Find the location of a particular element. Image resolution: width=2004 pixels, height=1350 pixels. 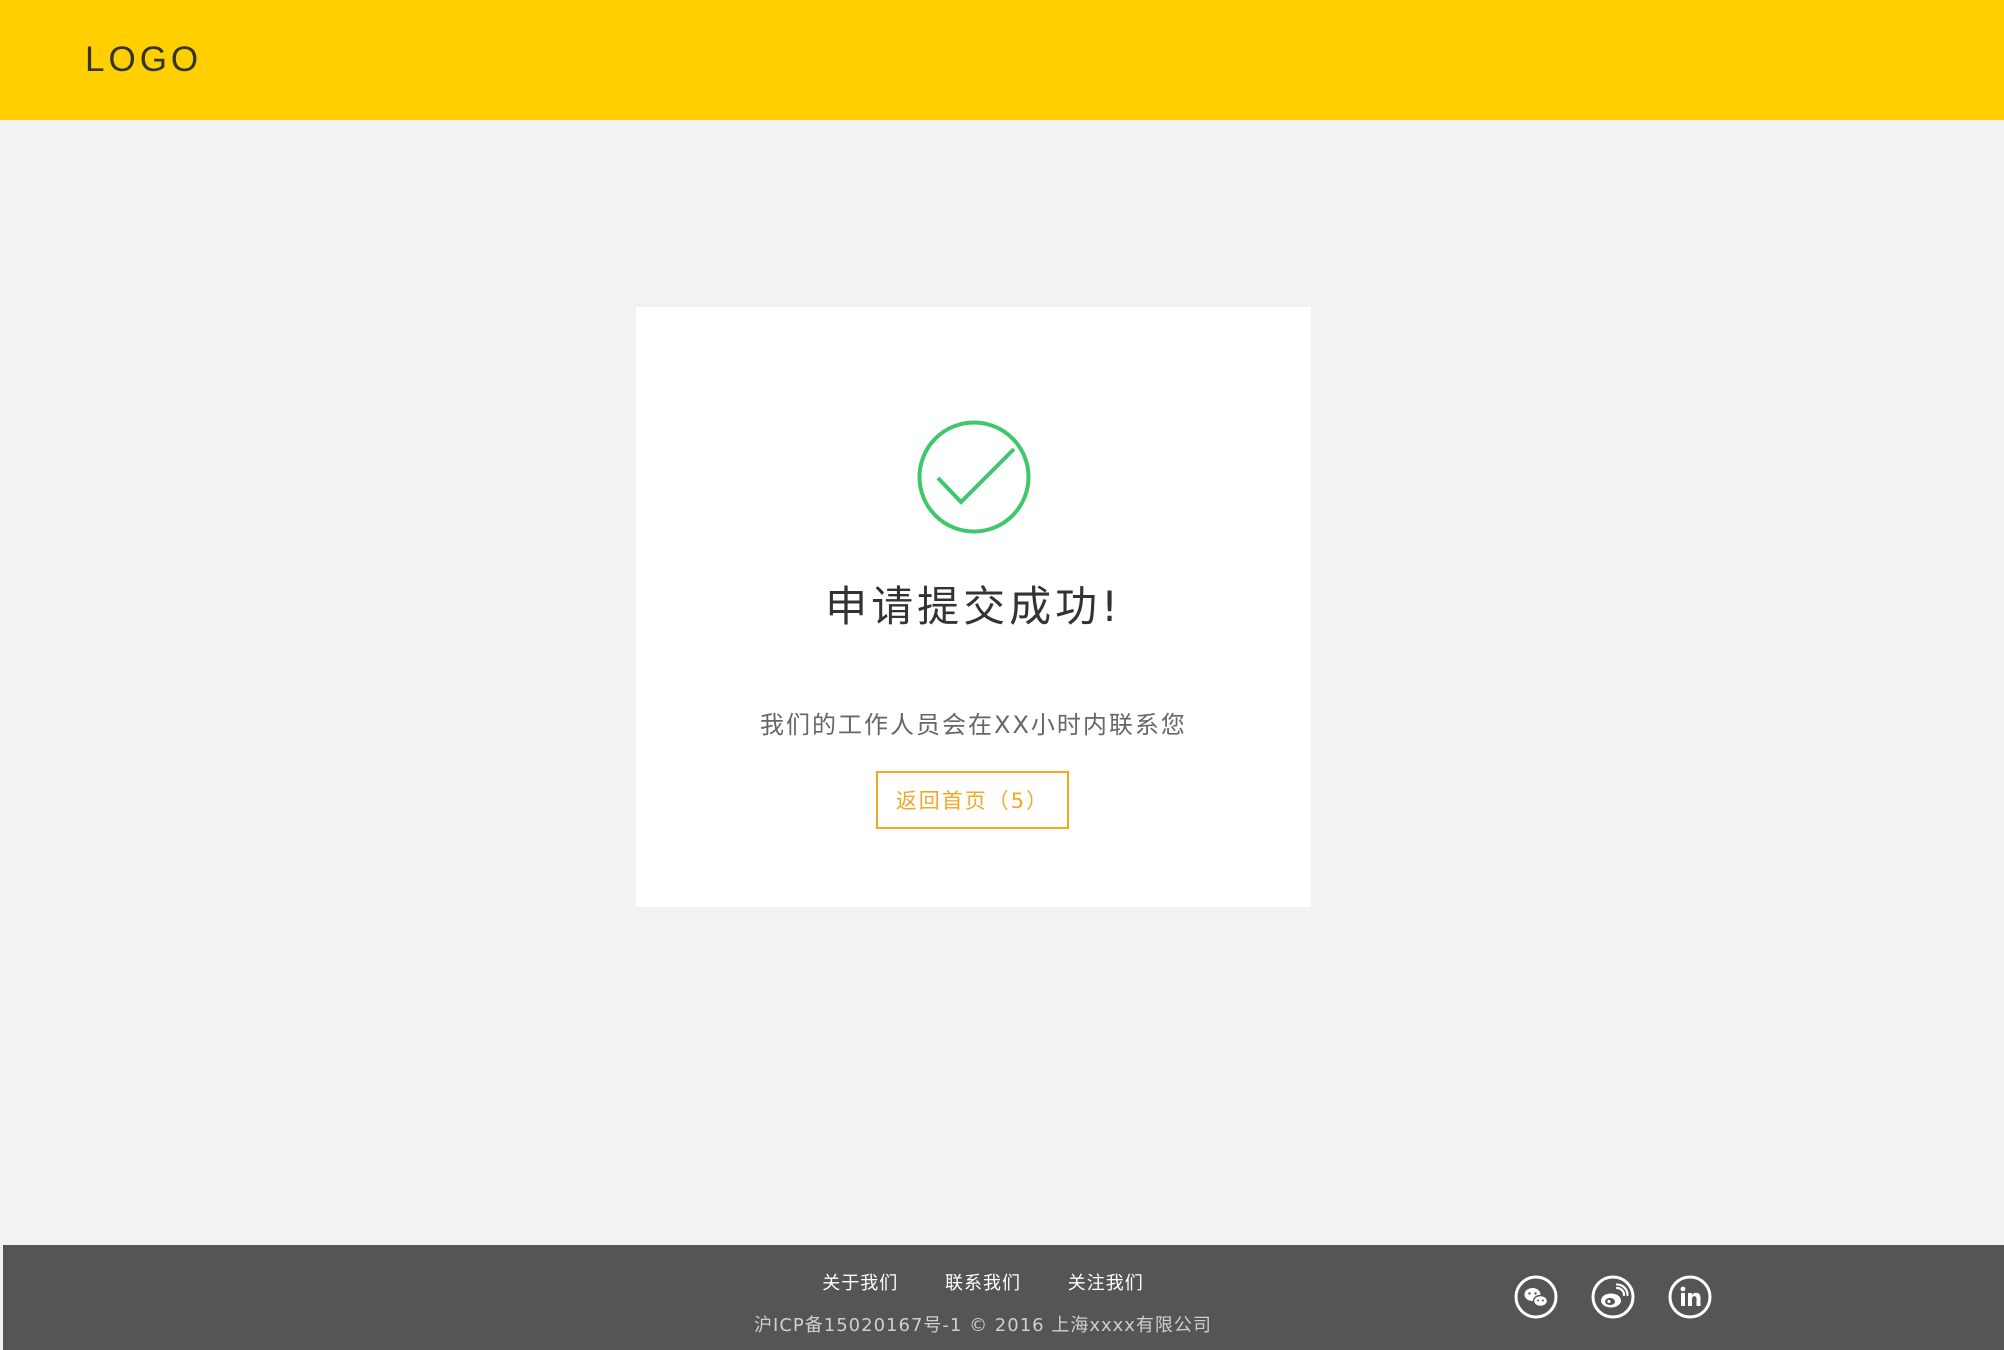

footer-link-contact: 联系我们 is located at coordinates (983, 1284).